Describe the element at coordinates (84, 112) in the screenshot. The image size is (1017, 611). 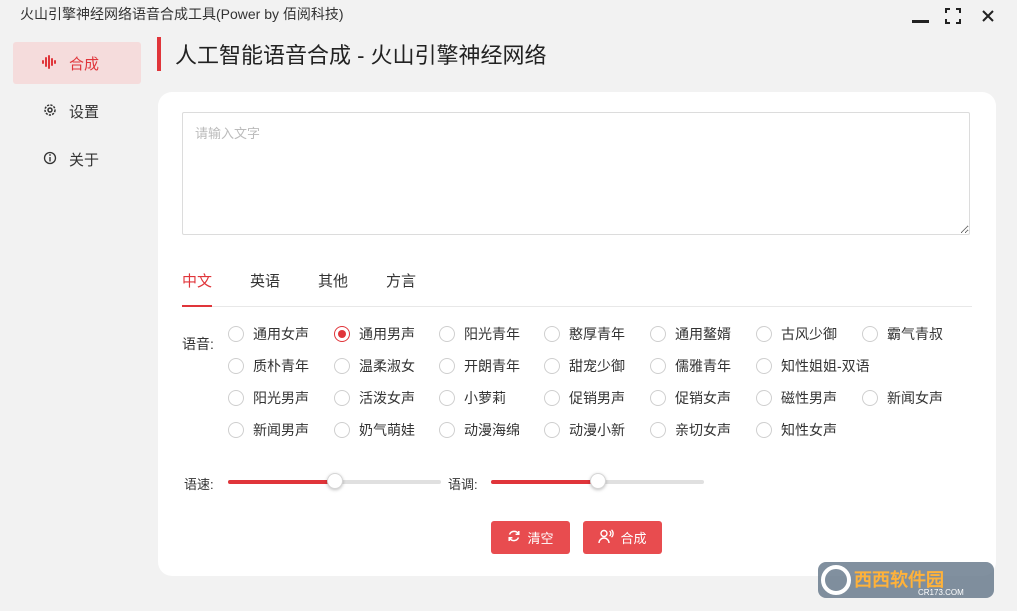
I see `sidebar-item-label: 设置` at that location.